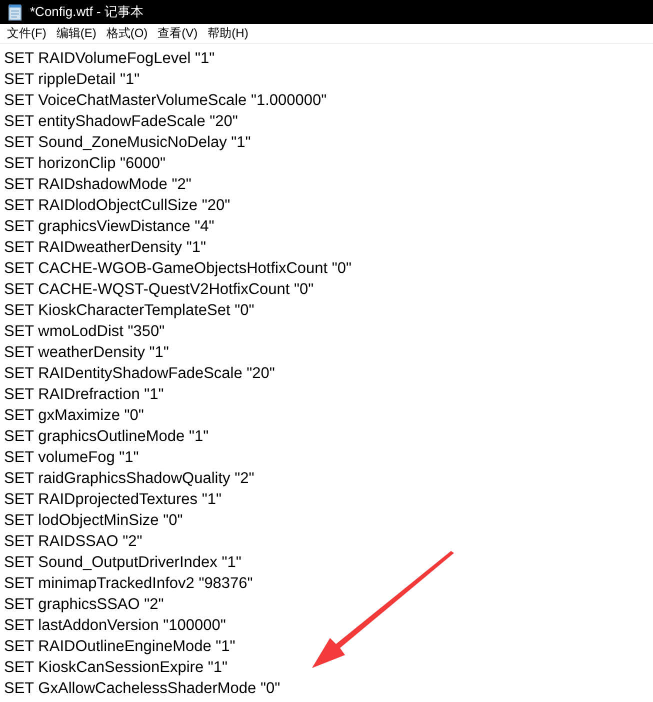  Describe the element at coordinates (105, 248) in the screenshot. I see `text-line: SET RAIDweatherDensity "1"` at that location.